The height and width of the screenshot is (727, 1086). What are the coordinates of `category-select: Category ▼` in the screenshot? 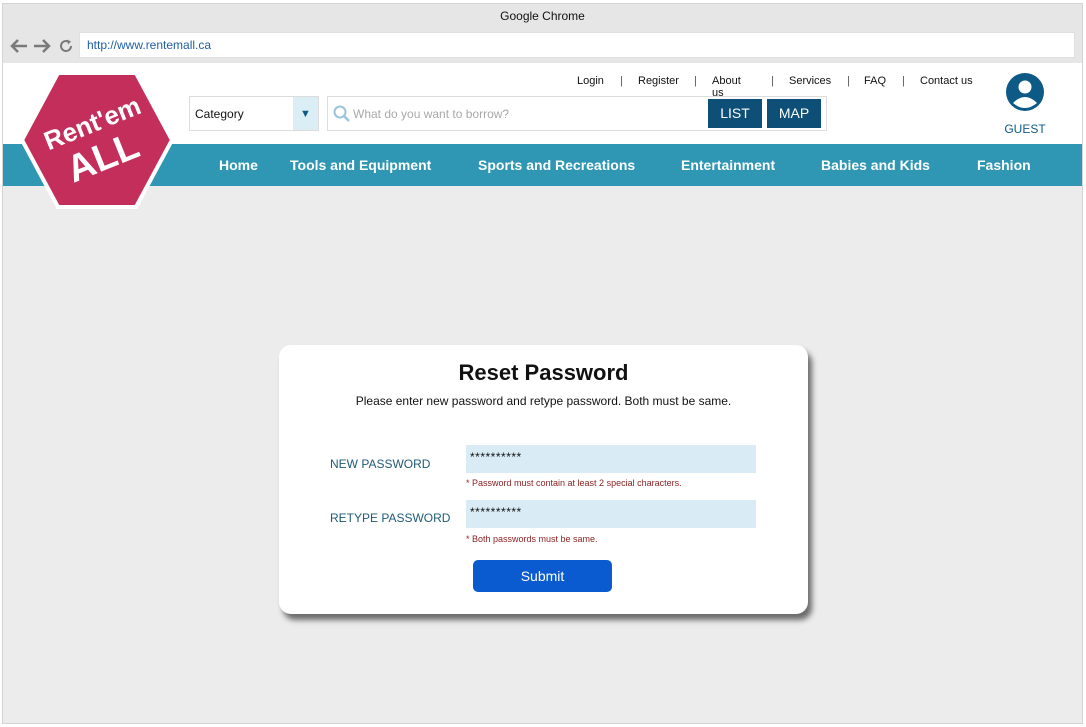 It's located at (254, 113).